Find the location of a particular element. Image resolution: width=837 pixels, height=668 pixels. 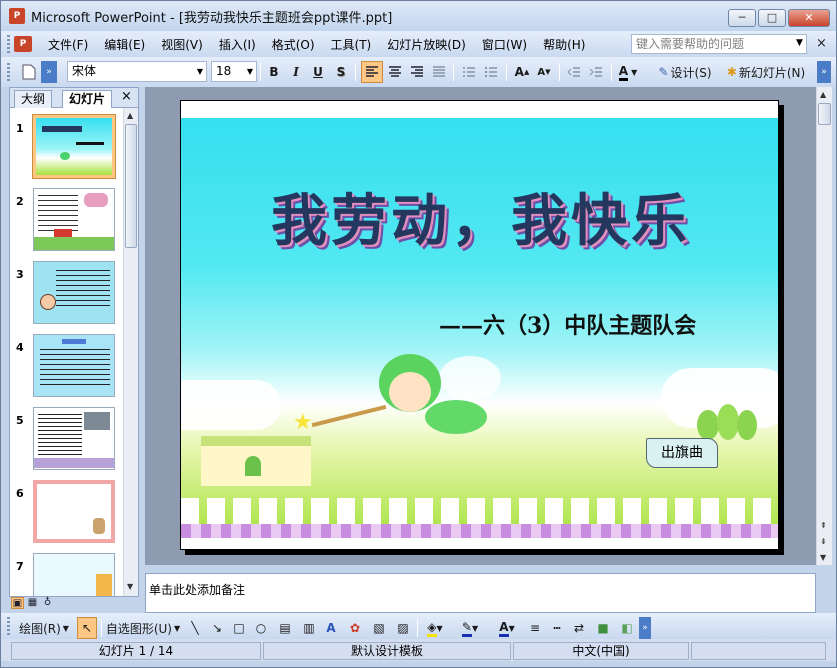

slide-subtitle: ——六（3）中队主题队会 is located at coordinates (567, 324).